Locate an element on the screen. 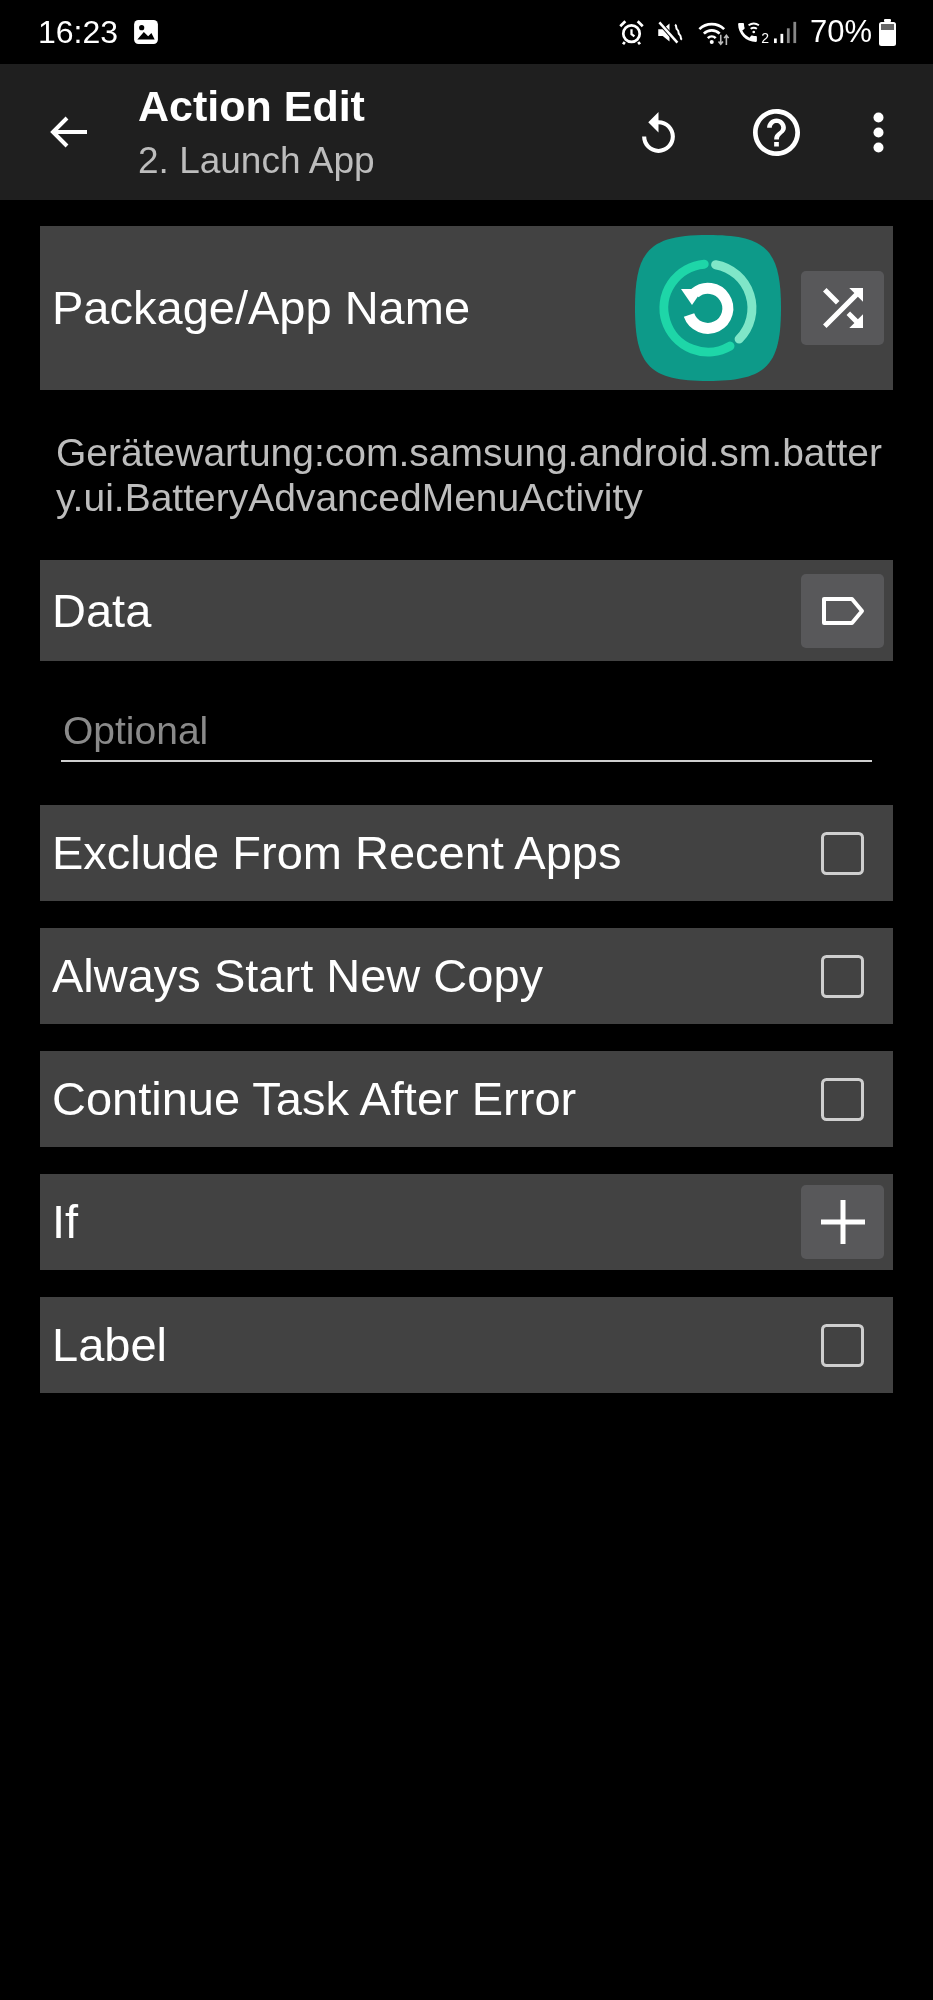 This screenshot has height=2000, width=933. screen-subtitle: 2. Launch App is located at coordinates (256, 160).